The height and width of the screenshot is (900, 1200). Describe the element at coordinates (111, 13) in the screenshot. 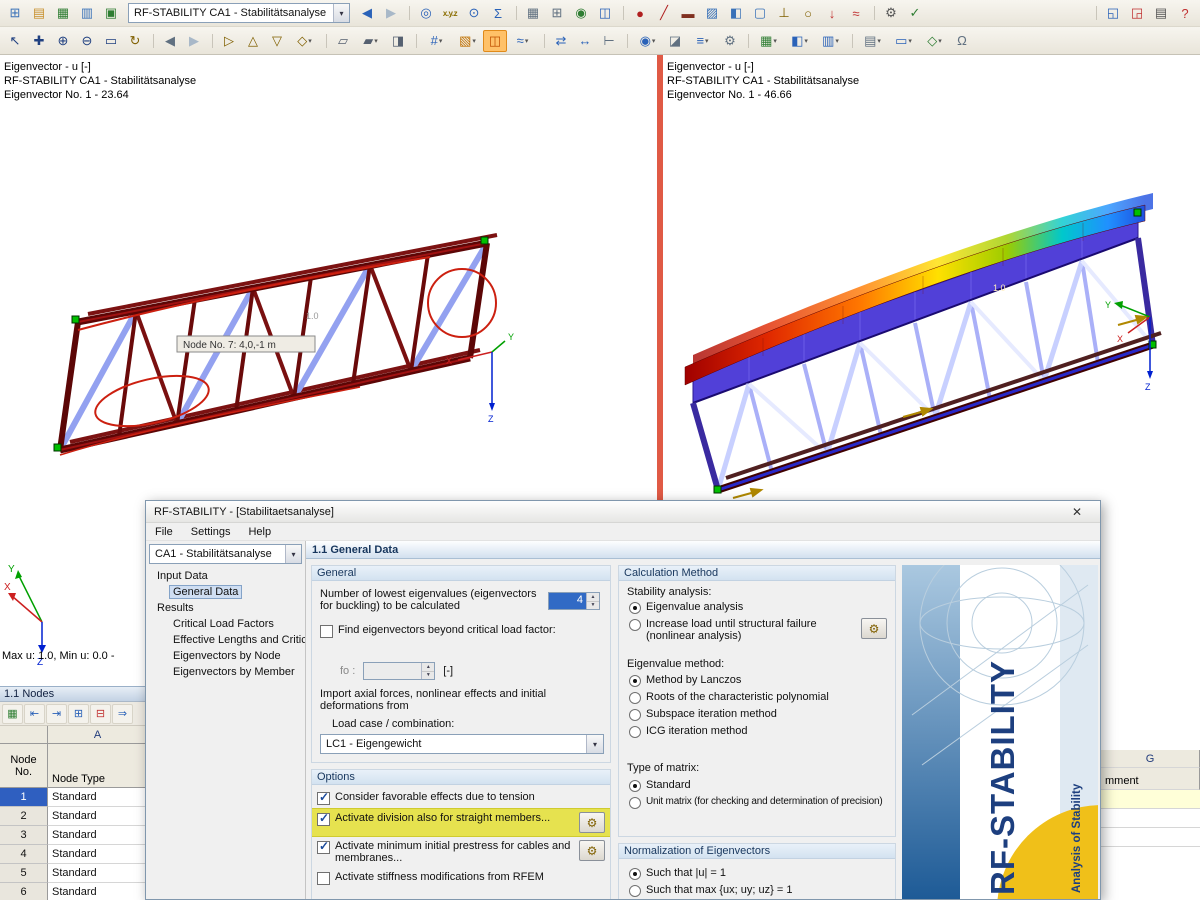

I see `table-manager-icon: ▣` at that location.